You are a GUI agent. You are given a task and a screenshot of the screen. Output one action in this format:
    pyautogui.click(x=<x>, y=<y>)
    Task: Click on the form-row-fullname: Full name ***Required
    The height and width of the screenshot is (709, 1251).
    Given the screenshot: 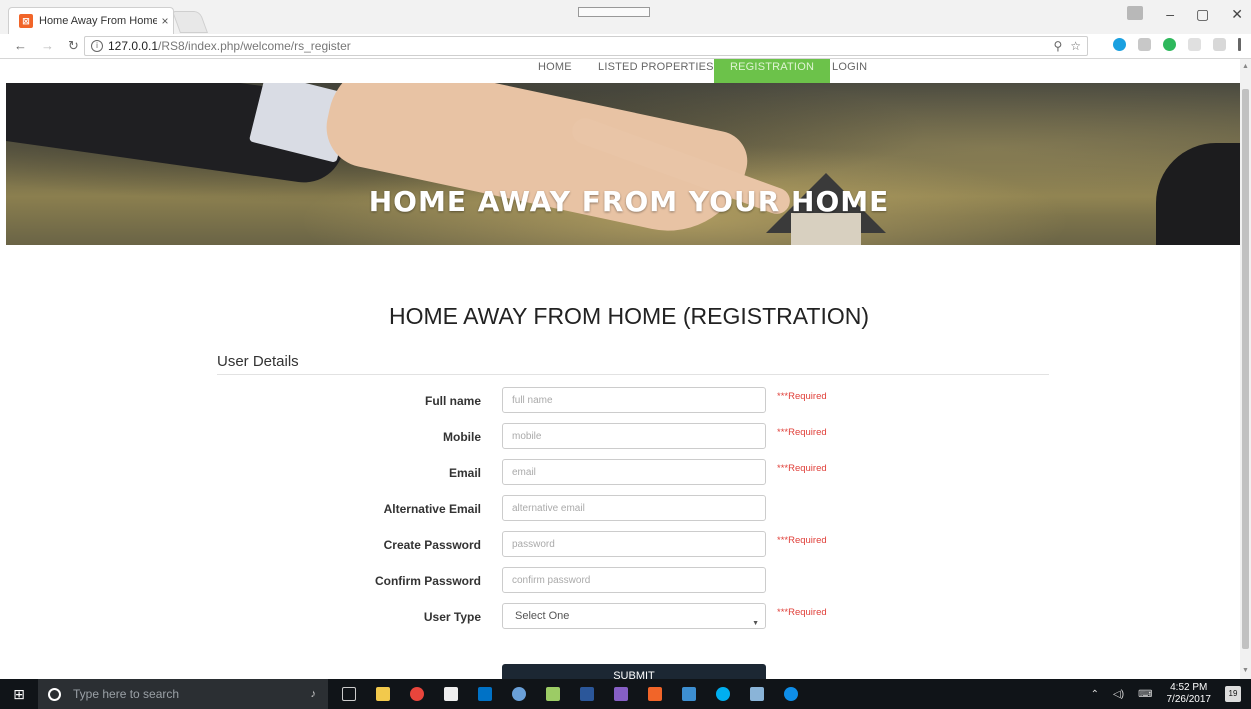 What is the action you would take?
    pyautogui.click(x=623, y=401)
    